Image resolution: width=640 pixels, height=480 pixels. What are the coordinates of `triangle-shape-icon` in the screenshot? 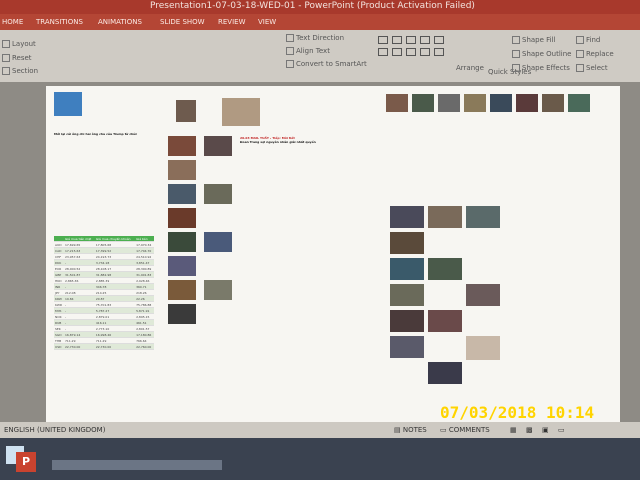 It's located at (411, 40).